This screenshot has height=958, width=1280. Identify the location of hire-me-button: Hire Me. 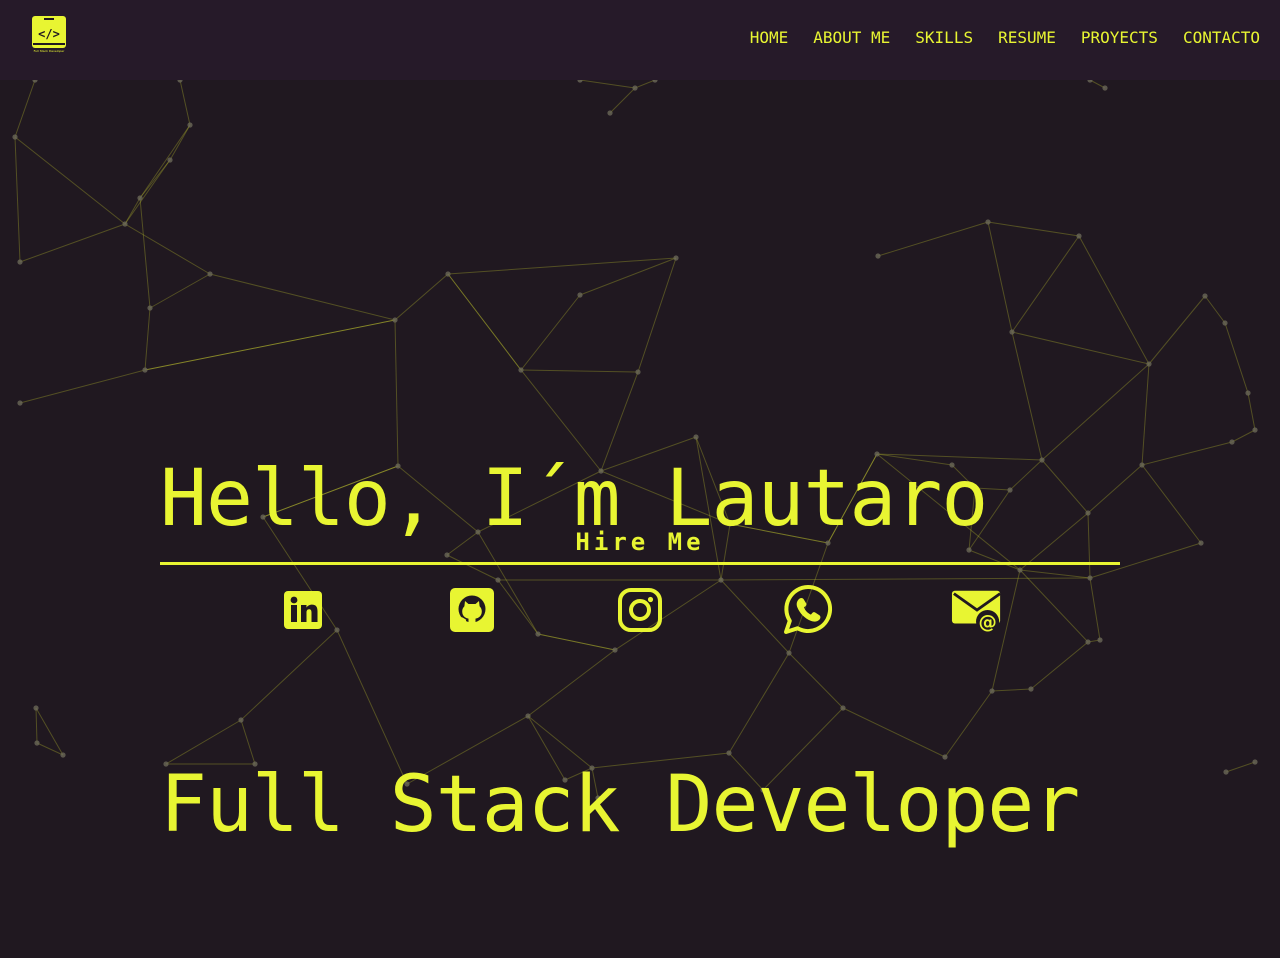
(640, 546).